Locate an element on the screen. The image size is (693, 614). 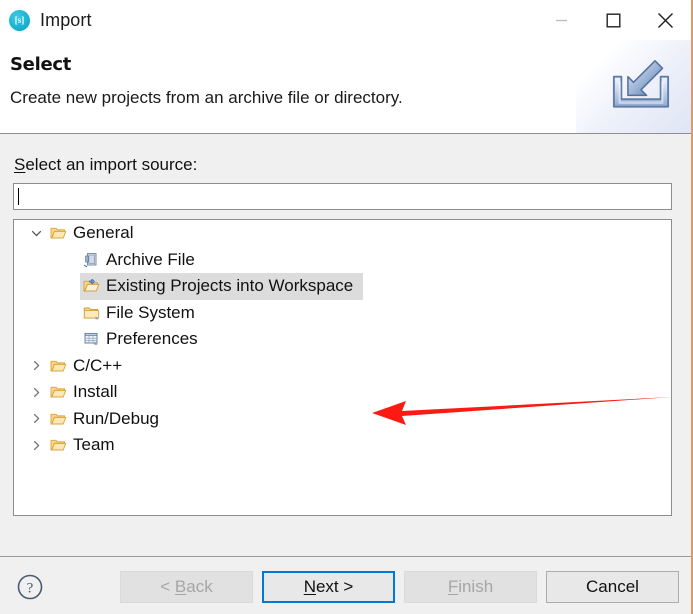
back-button: < Back is located at coordinates (186, 587).